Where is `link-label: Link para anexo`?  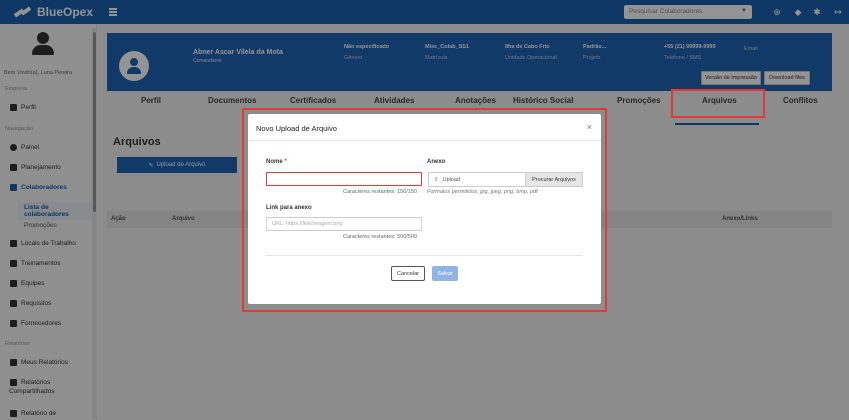
link-label: Link para anexo is located at coordinates (289, 208).